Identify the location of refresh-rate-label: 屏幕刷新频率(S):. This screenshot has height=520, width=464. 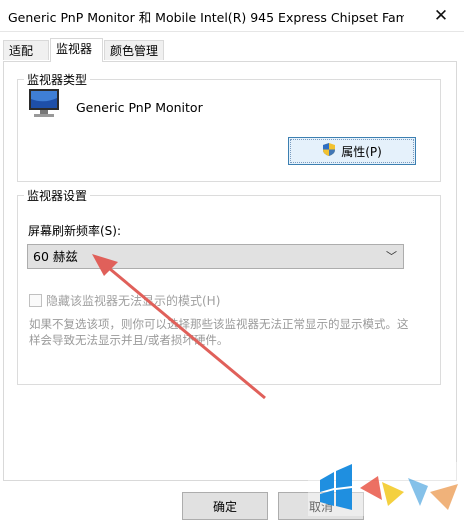
(75, 231).